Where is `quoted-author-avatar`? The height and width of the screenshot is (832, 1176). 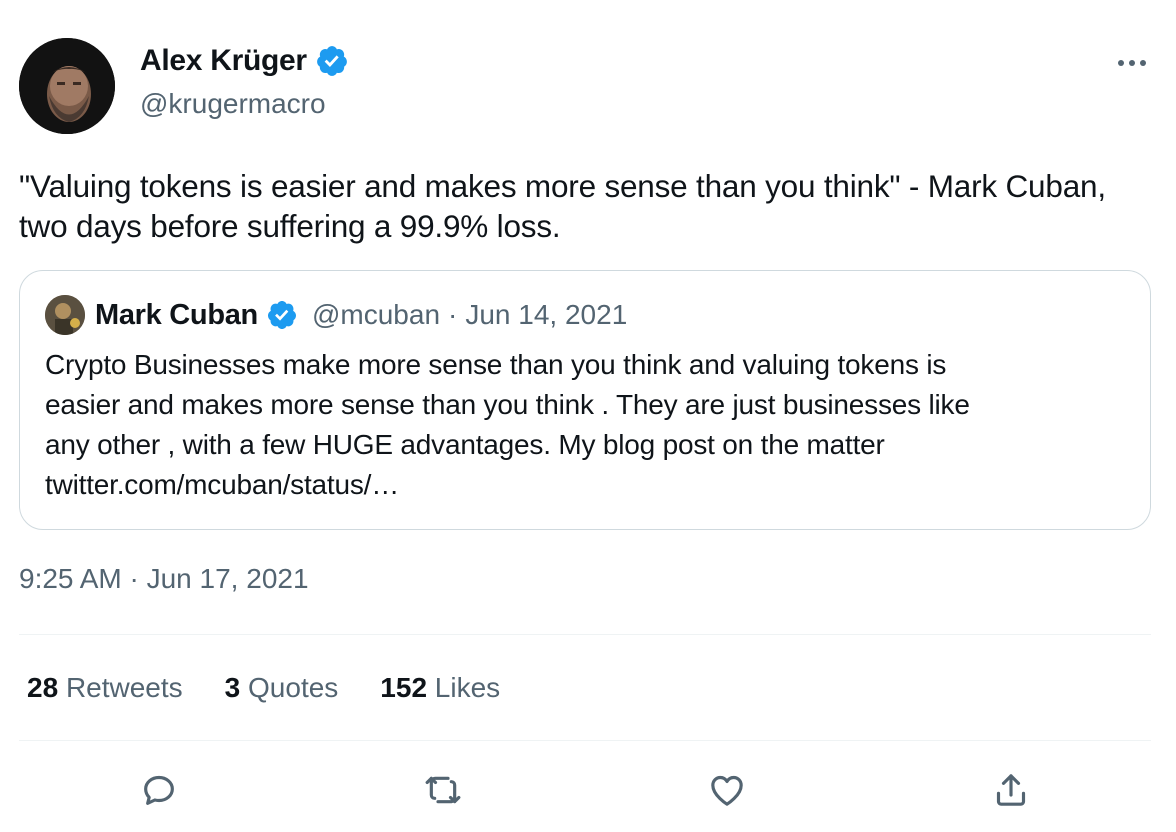
quoted-author-avatar is located at coordinates (65, 315).